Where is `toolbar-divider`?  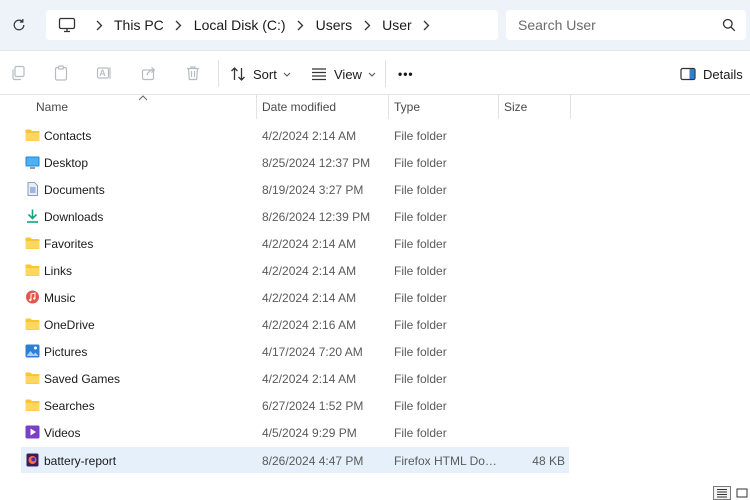 toolbar-divider is located at coordinates (385, 73).